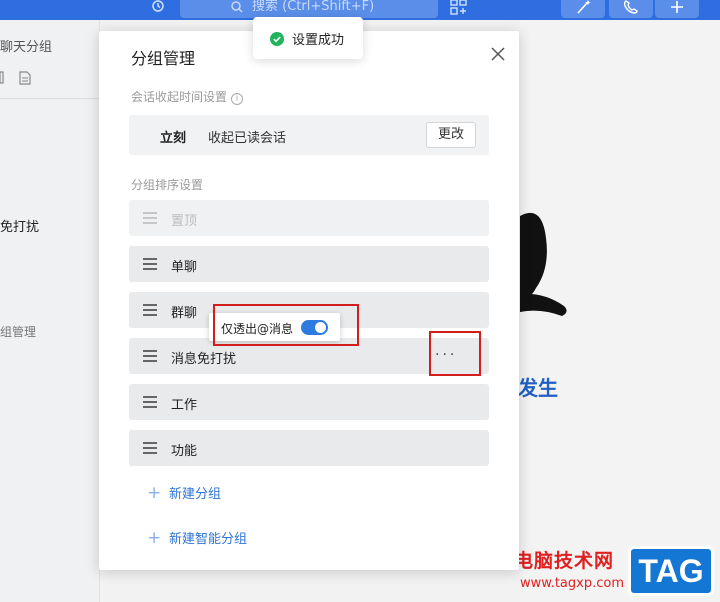 Image resolution: width=720 pixels, height=602 pixels. I want to click on new-smart-group-label: 新建智能分组, so click(208, 539).